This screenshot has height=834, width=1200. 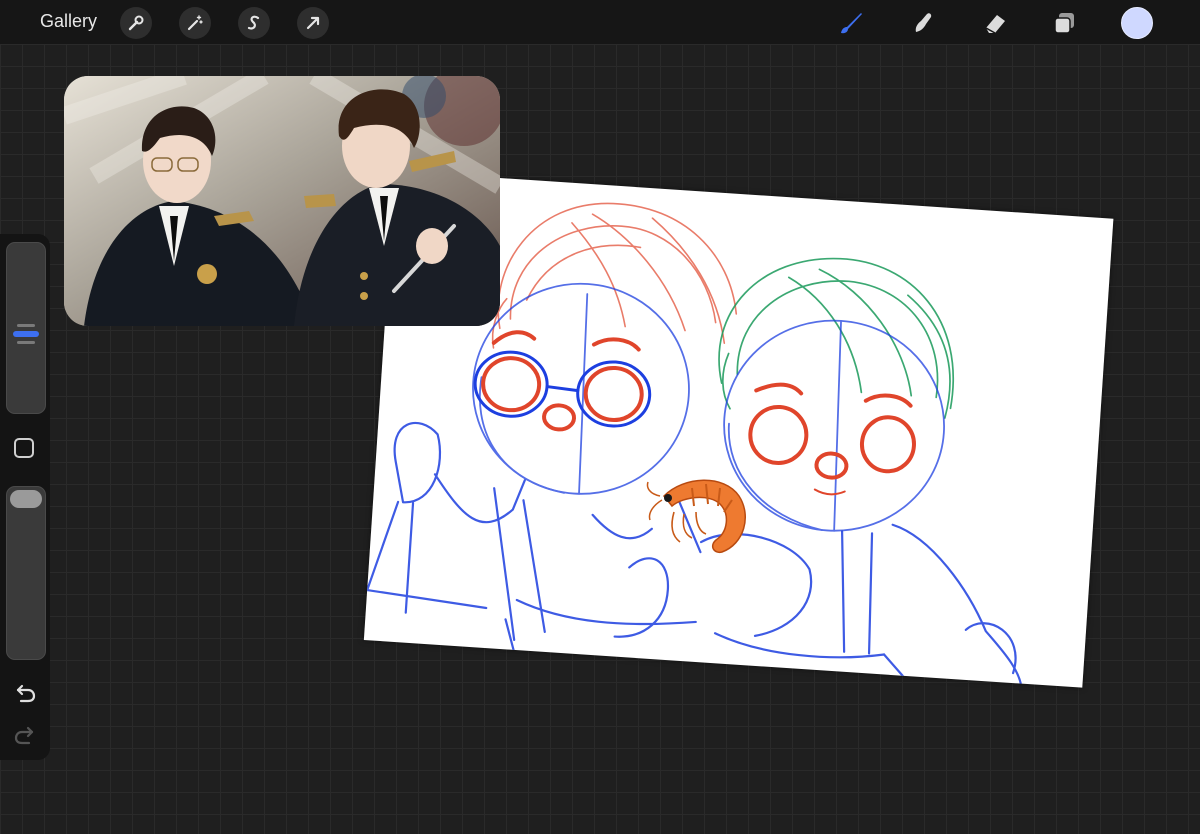 I want to click on brush-size-knob, so click(x=26, y=334).